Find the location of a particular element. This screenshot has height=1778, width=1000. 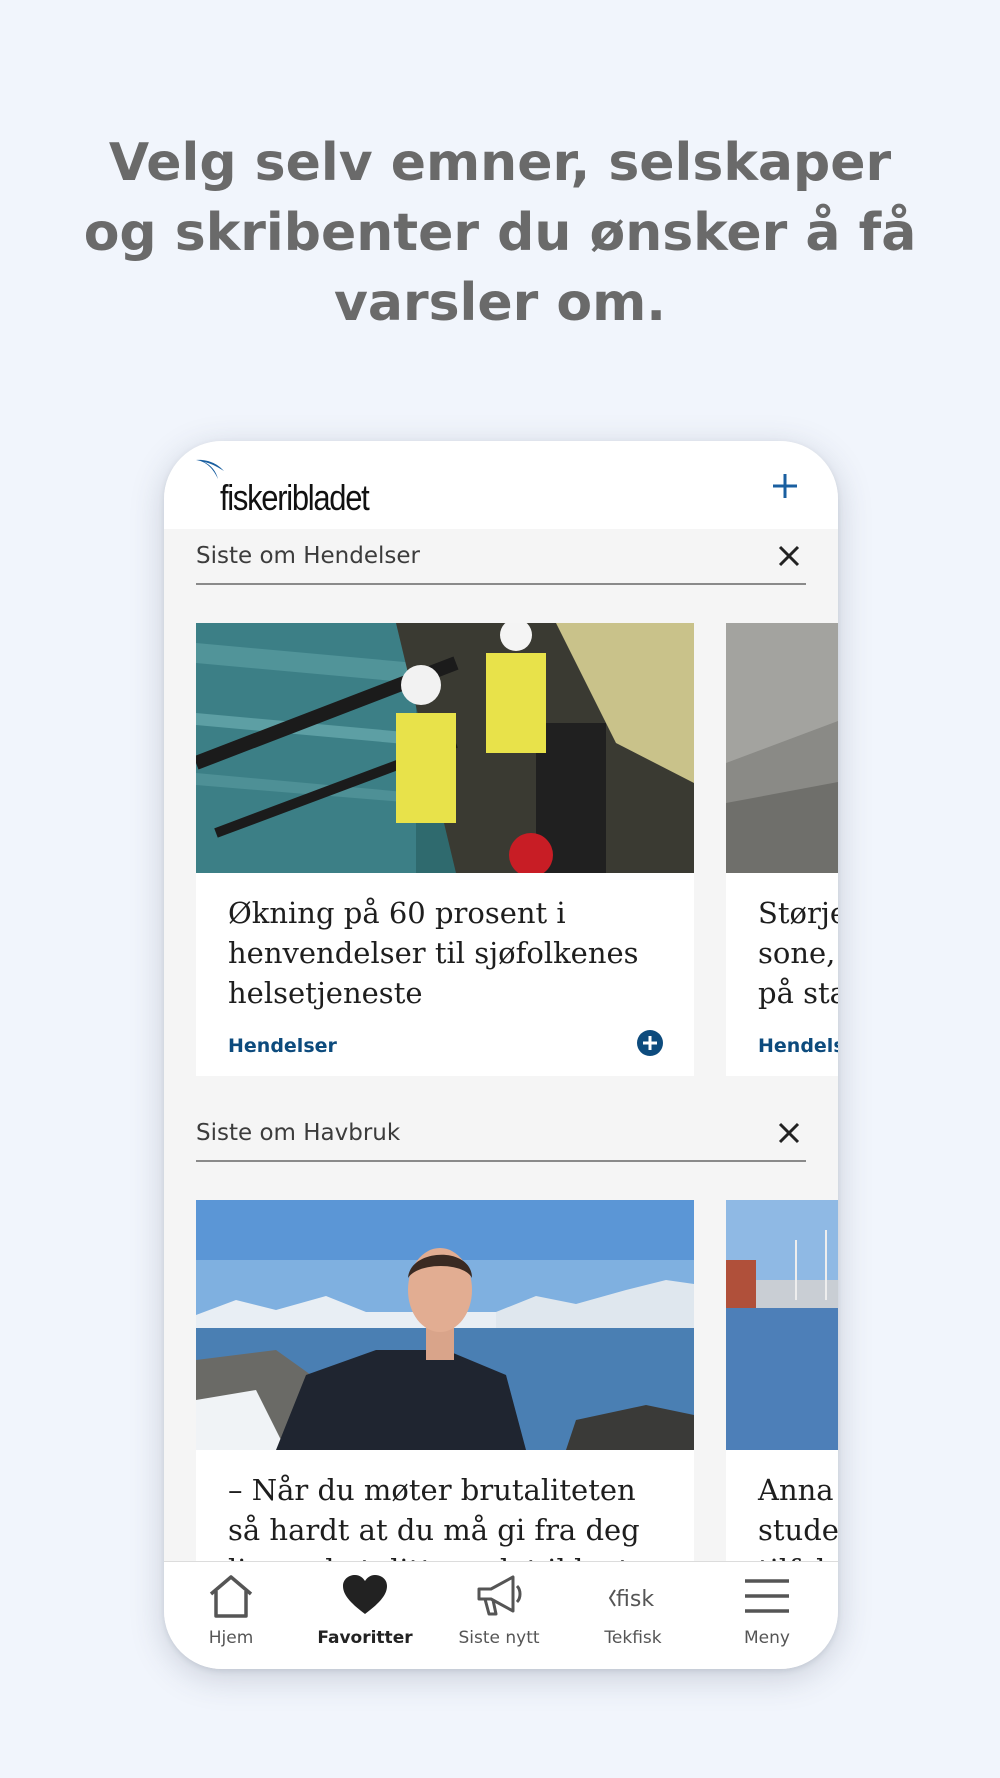

article-title-line: sone, is located at coordinates (797, 953).